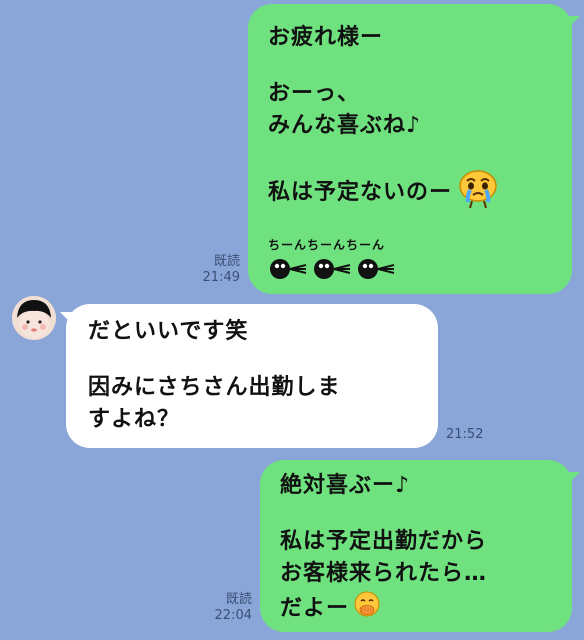 Image resolution: width=584 pixels, height=640 pixels. What do you see at coordinates (34, 318) in the screenshot?
I see `avatar` at bounding box center [34, 318].